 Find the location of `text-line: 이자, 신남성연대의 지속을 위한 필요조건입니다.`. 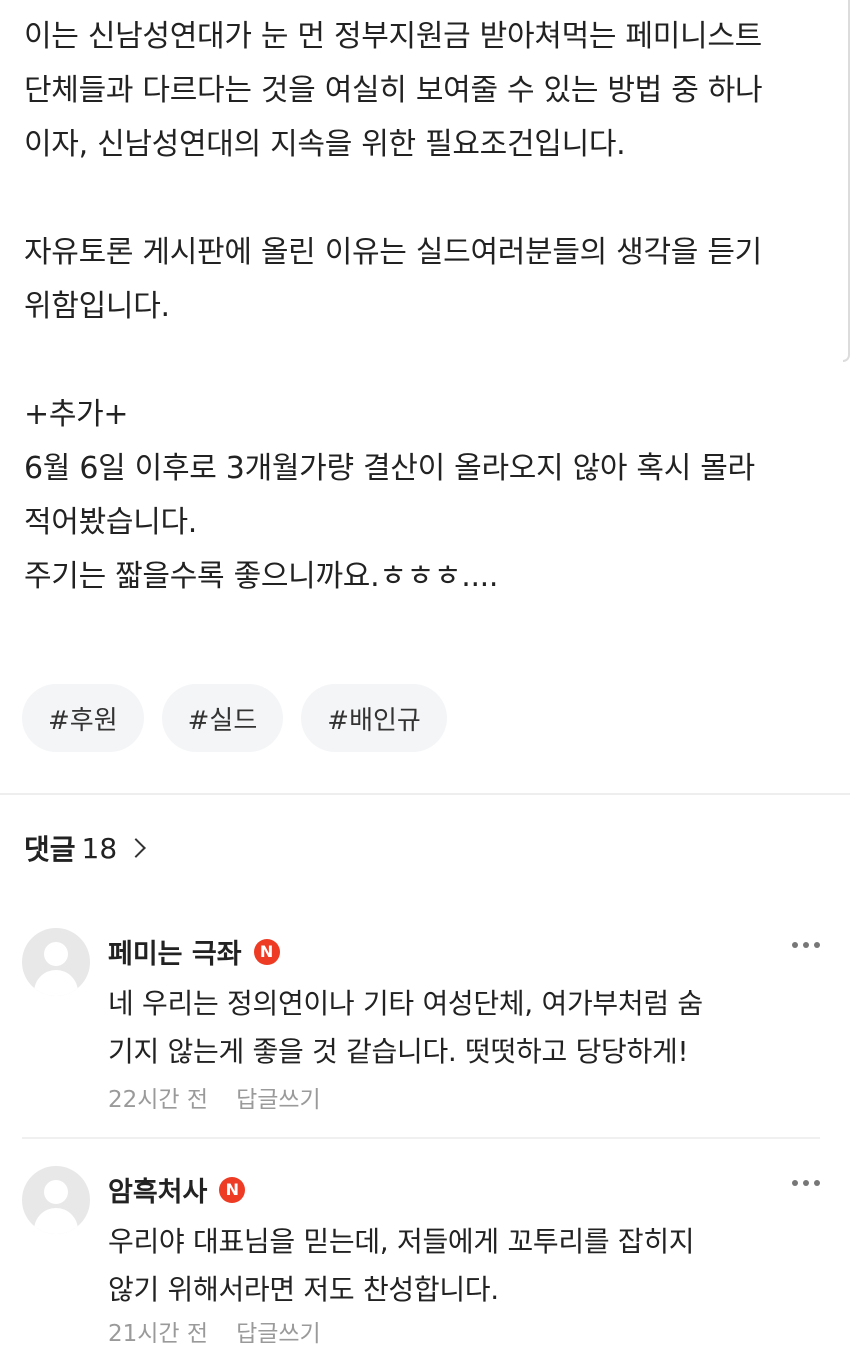

text-line: 이자, 신남성연대의 지속을 위한 필요조건입니다. is located at coordinates (325, 144).